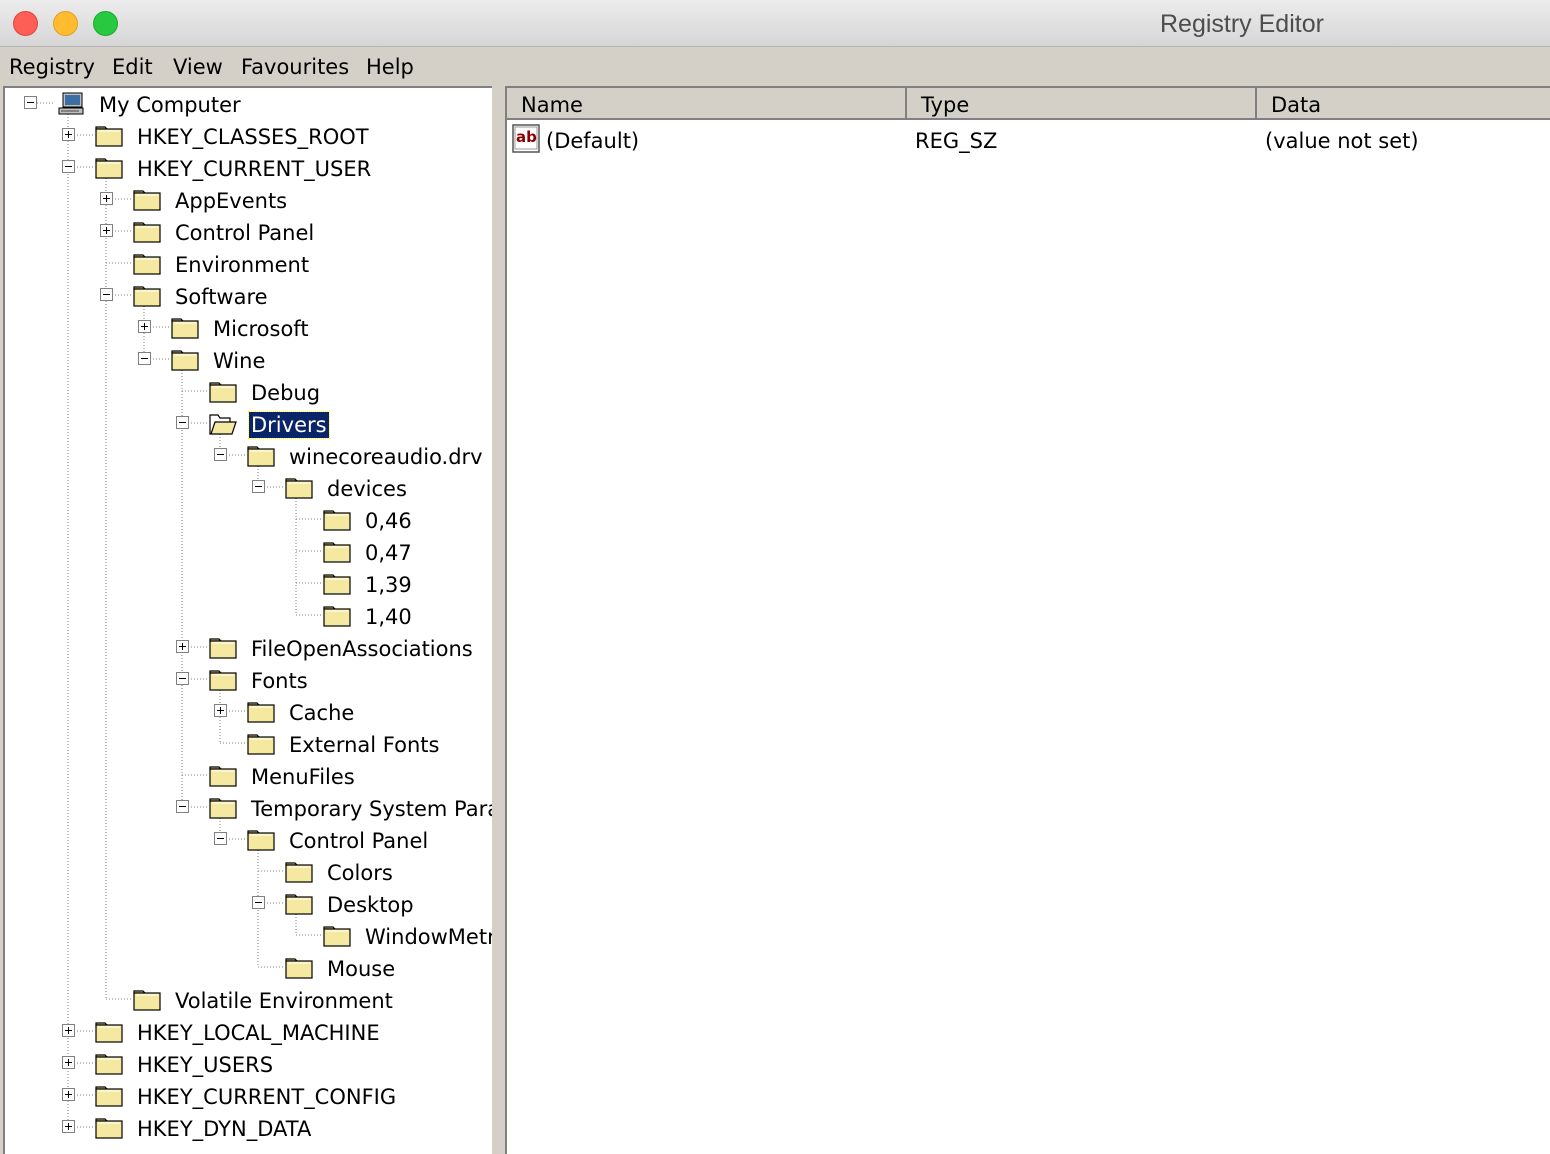 This screenshot has height=1154, width=1550. What do you see at coordinates (52, 67) in the screenshot?
I see `menu-registry: Registry` at bounding box center [52, 67].